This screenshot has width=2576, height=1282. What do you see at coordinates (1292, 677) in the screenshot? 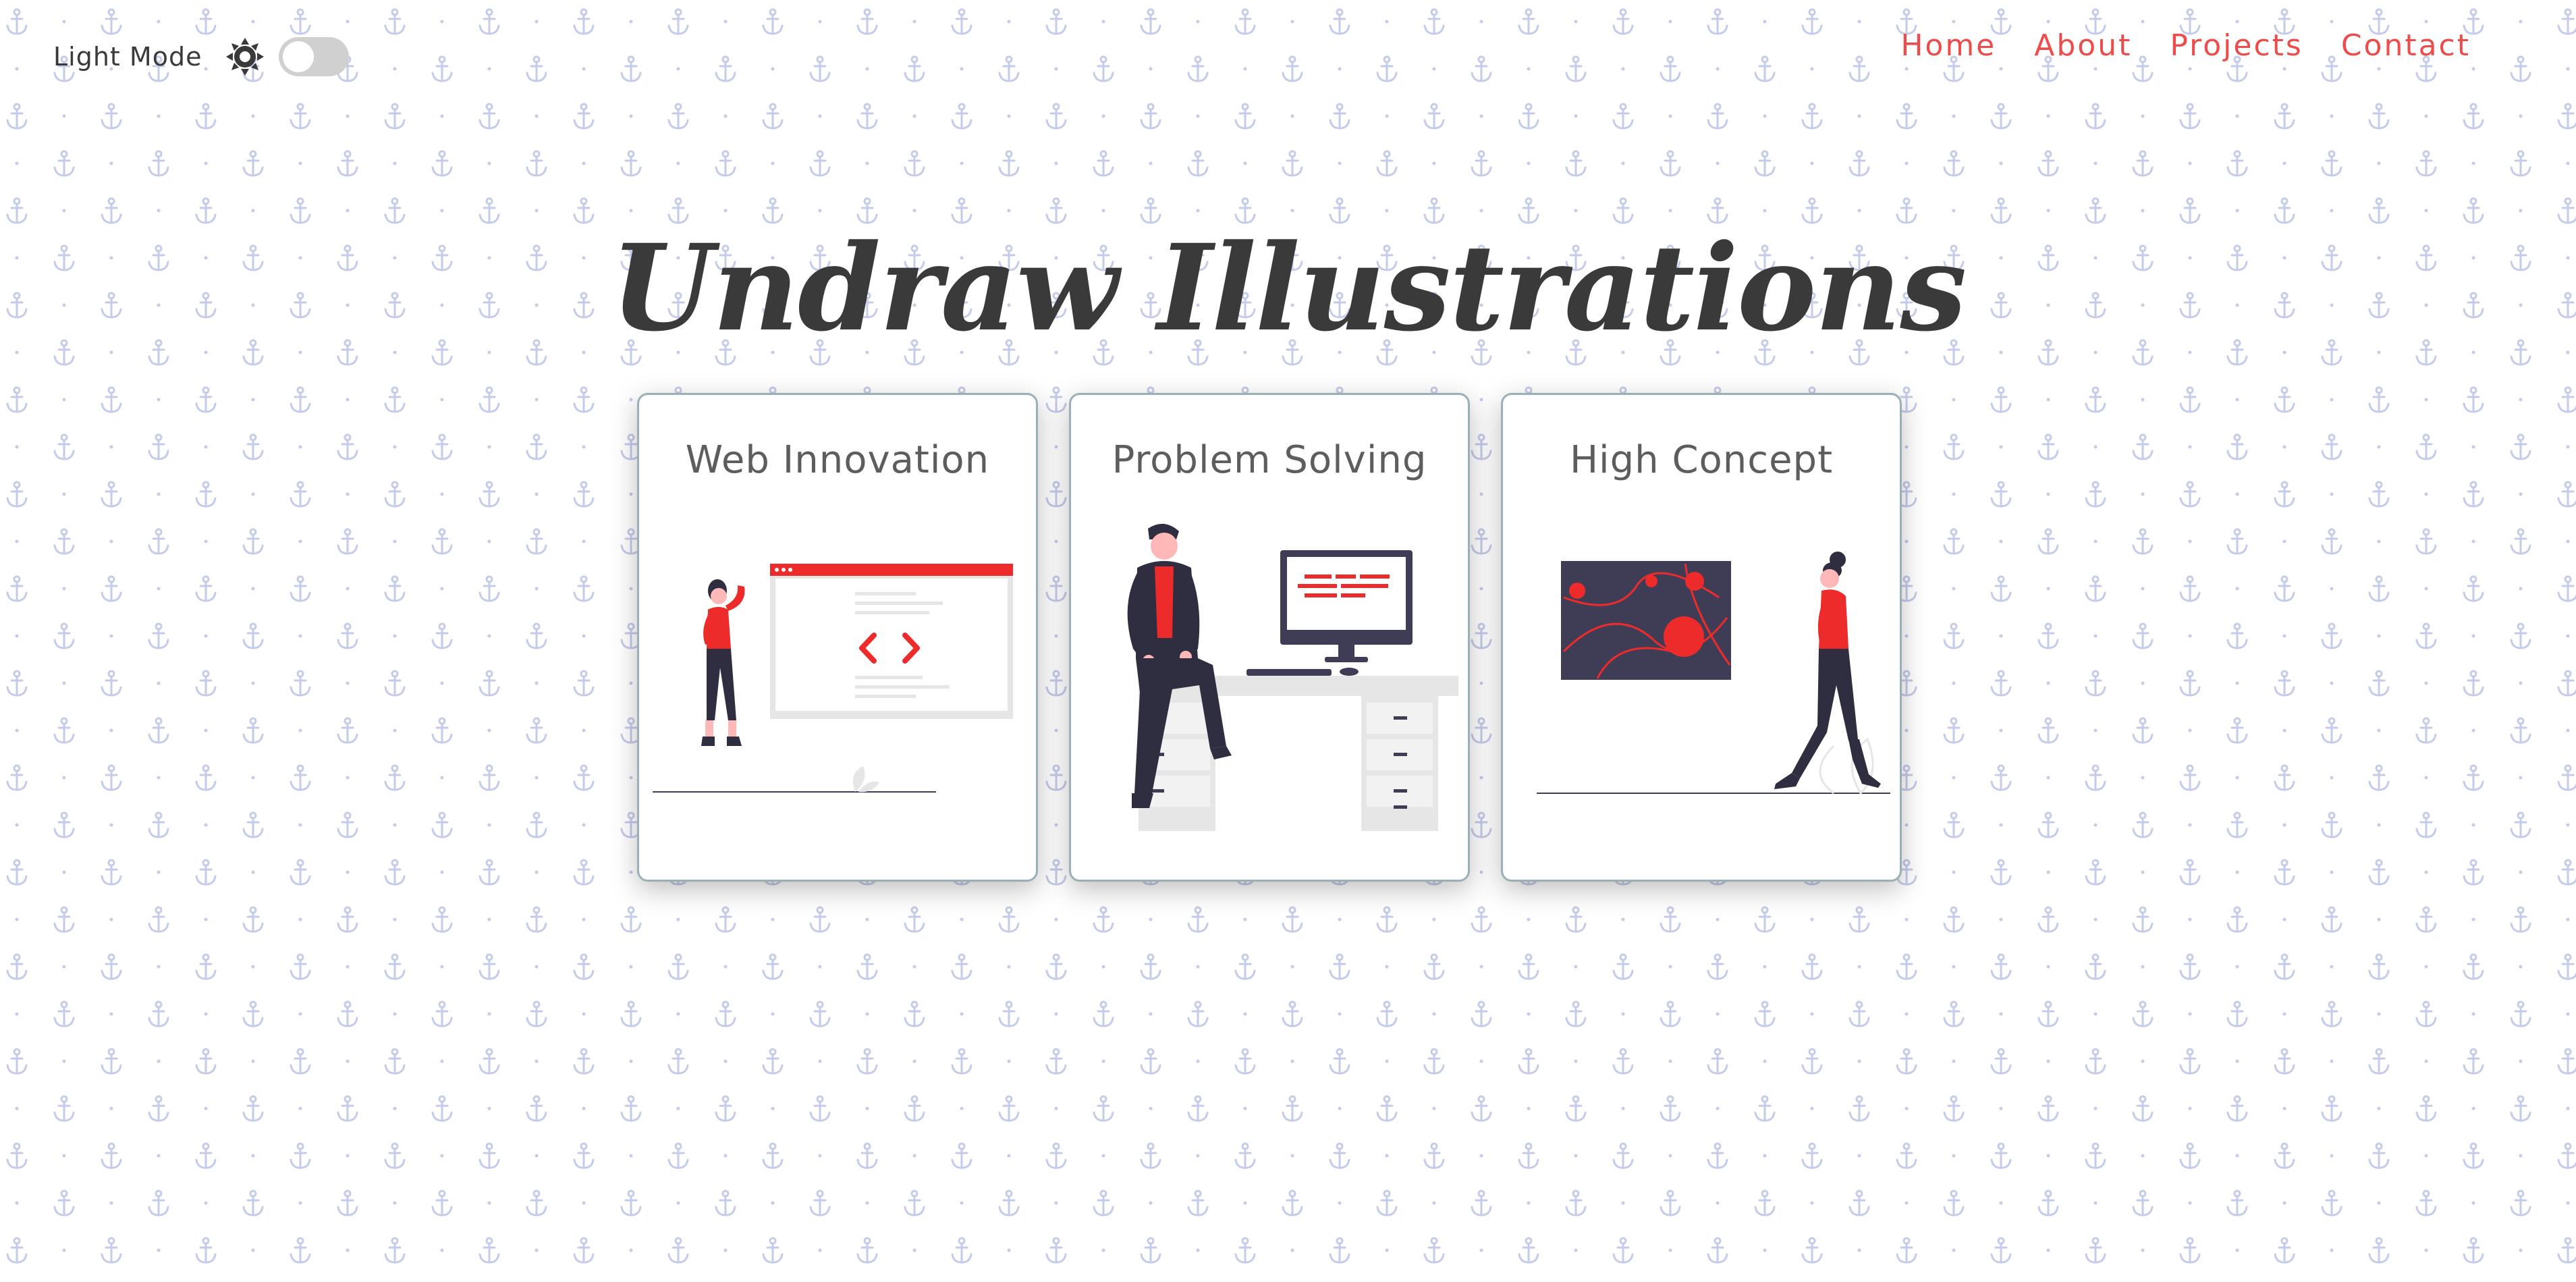
I see `desk-programmer-illustration` at bounding box center [1292, 677].